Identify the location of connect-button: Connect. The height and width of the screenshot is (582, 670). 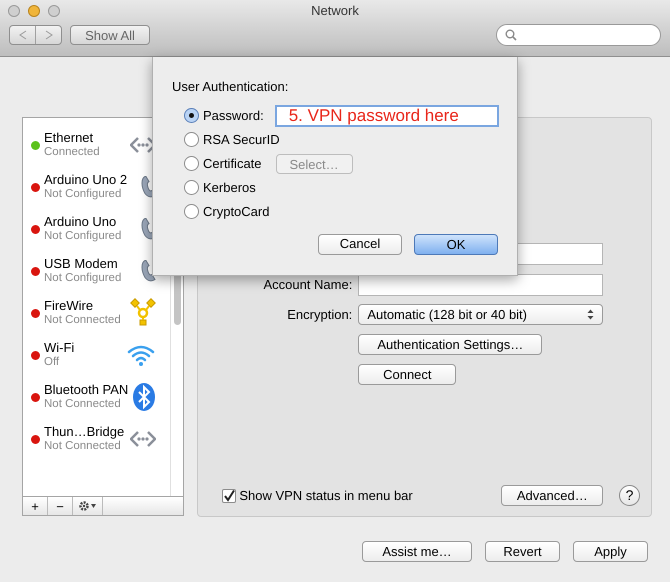
(407, 374).